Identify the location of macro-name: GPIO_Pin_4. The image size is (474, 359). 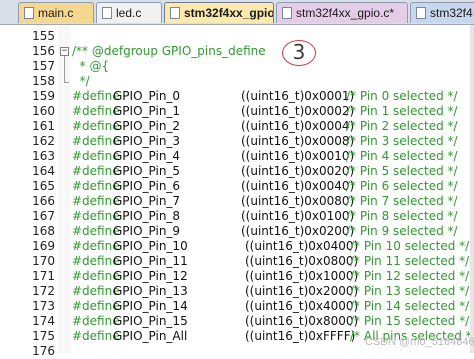
(147, 156).